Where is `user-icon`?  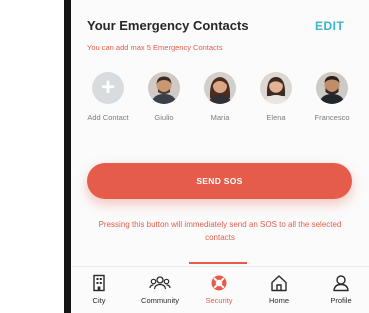
user-icon is located at coordinates (341, 283).